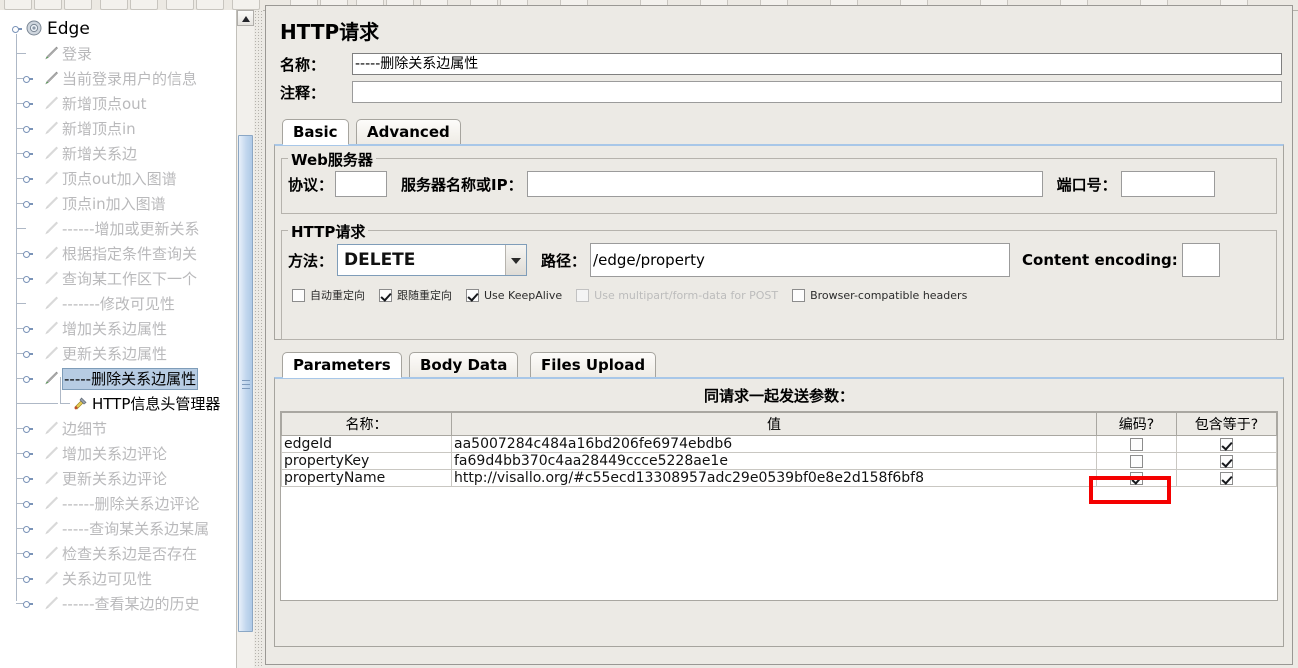 This screenshot has height=668, width=1298. I want to click on option-row: Use multipart/form-data for POST, so click(677, 295).